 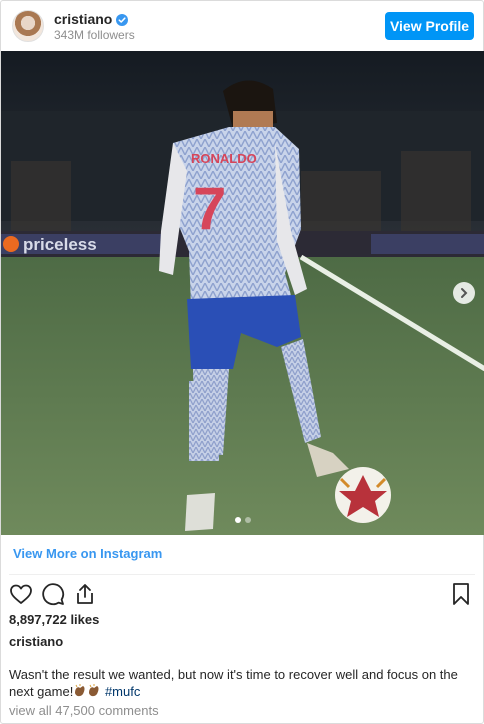 What do you see at coordinates (242, 26) in the screenshot?
I see `post-header: cristiano 343M followers View Profile` at bounding box center [242, 26].